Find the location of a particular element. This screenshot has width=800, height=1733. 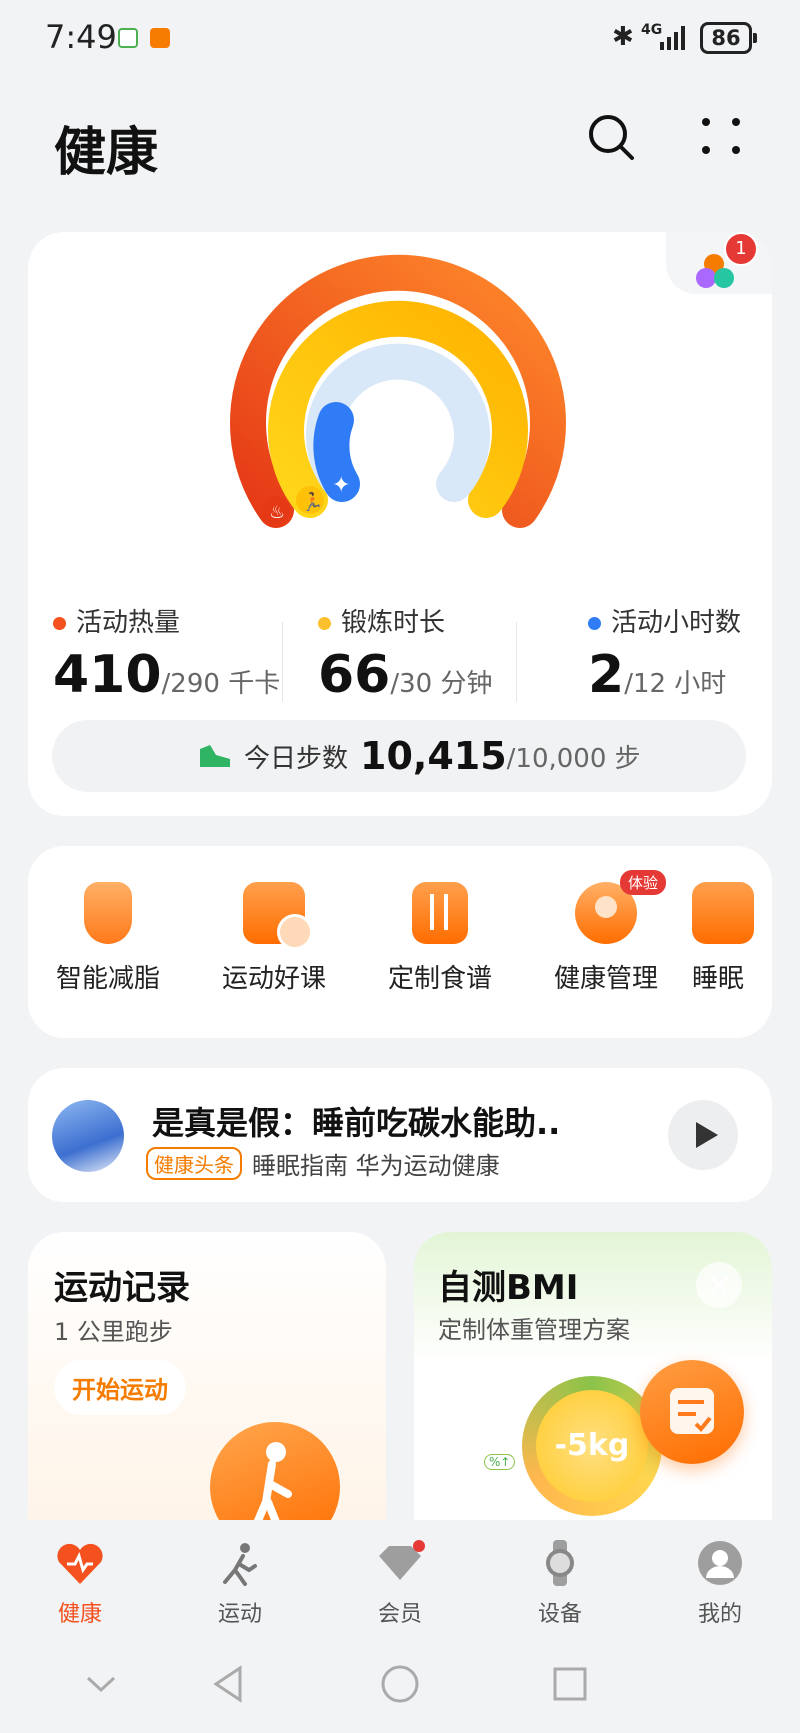

profile-icon is located at coordinates (720, 1563).